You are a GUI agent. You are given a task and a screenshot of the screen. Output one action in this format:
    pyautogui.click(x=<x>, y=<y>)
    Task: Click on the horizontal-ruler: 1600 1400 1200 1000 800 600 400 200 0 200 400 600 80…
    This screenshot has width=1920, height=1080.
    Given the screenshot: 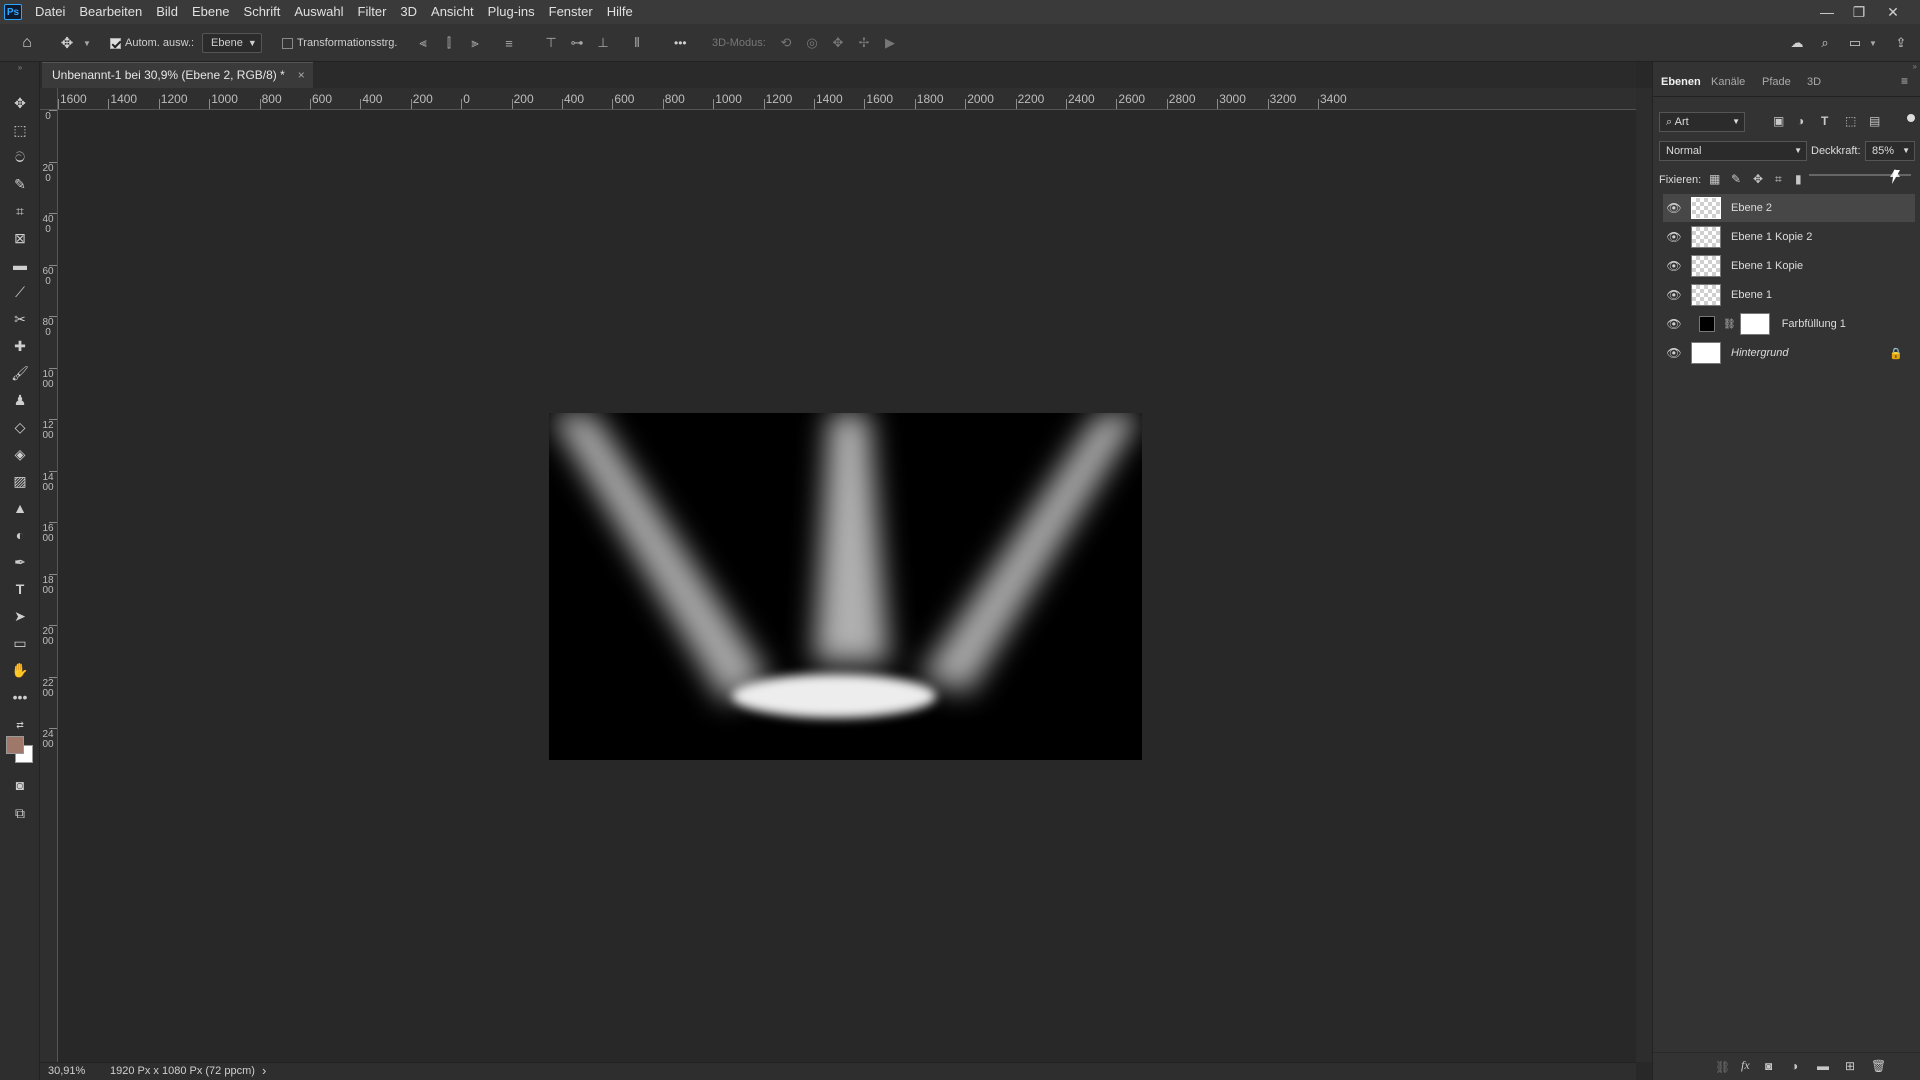 What is the action you would take?
    pyautogui.click(x=847, y=99)
    